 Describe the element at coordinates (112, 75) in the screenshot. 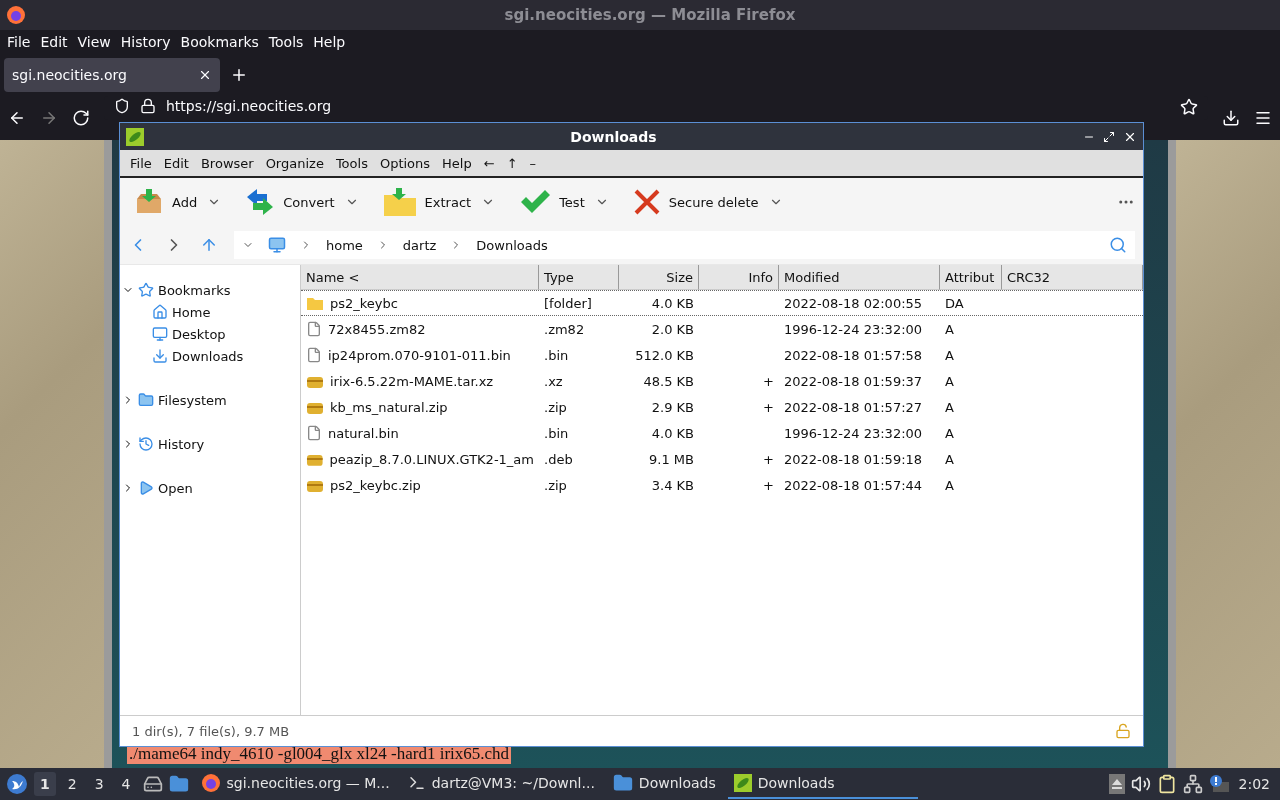

I see `browser-tab: sgi.neocities.org` at that location.